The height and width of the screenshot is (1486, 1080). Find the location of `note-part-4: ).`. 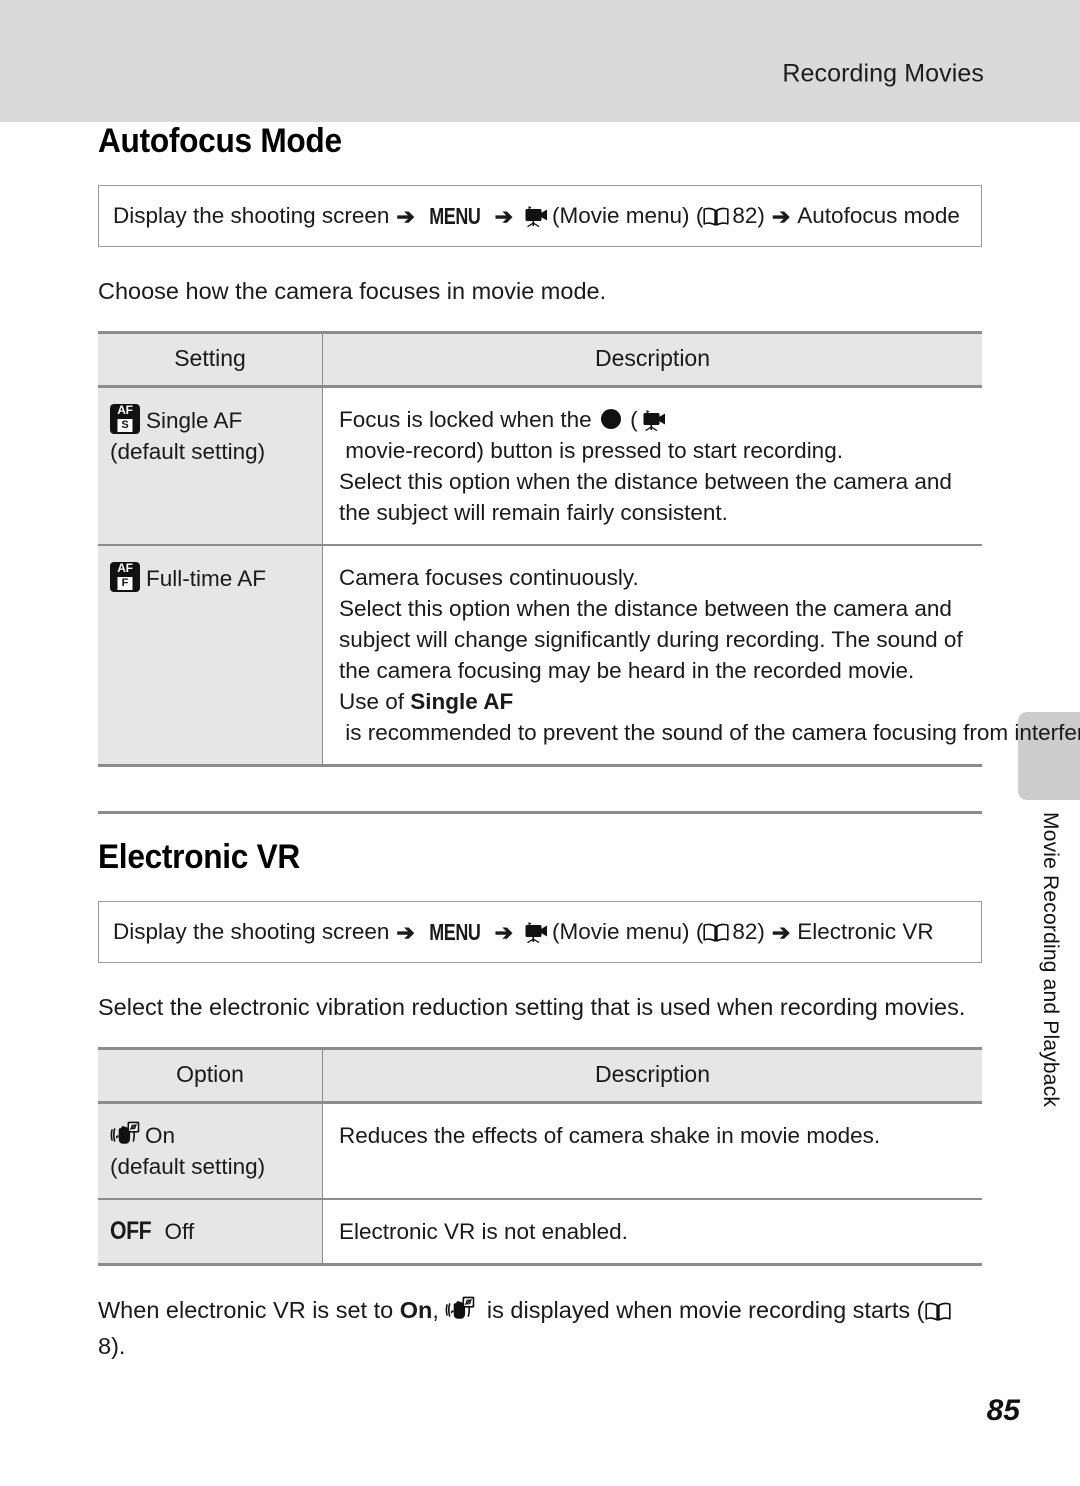

note-part-4: ). is located at coordinates (118, 1346).